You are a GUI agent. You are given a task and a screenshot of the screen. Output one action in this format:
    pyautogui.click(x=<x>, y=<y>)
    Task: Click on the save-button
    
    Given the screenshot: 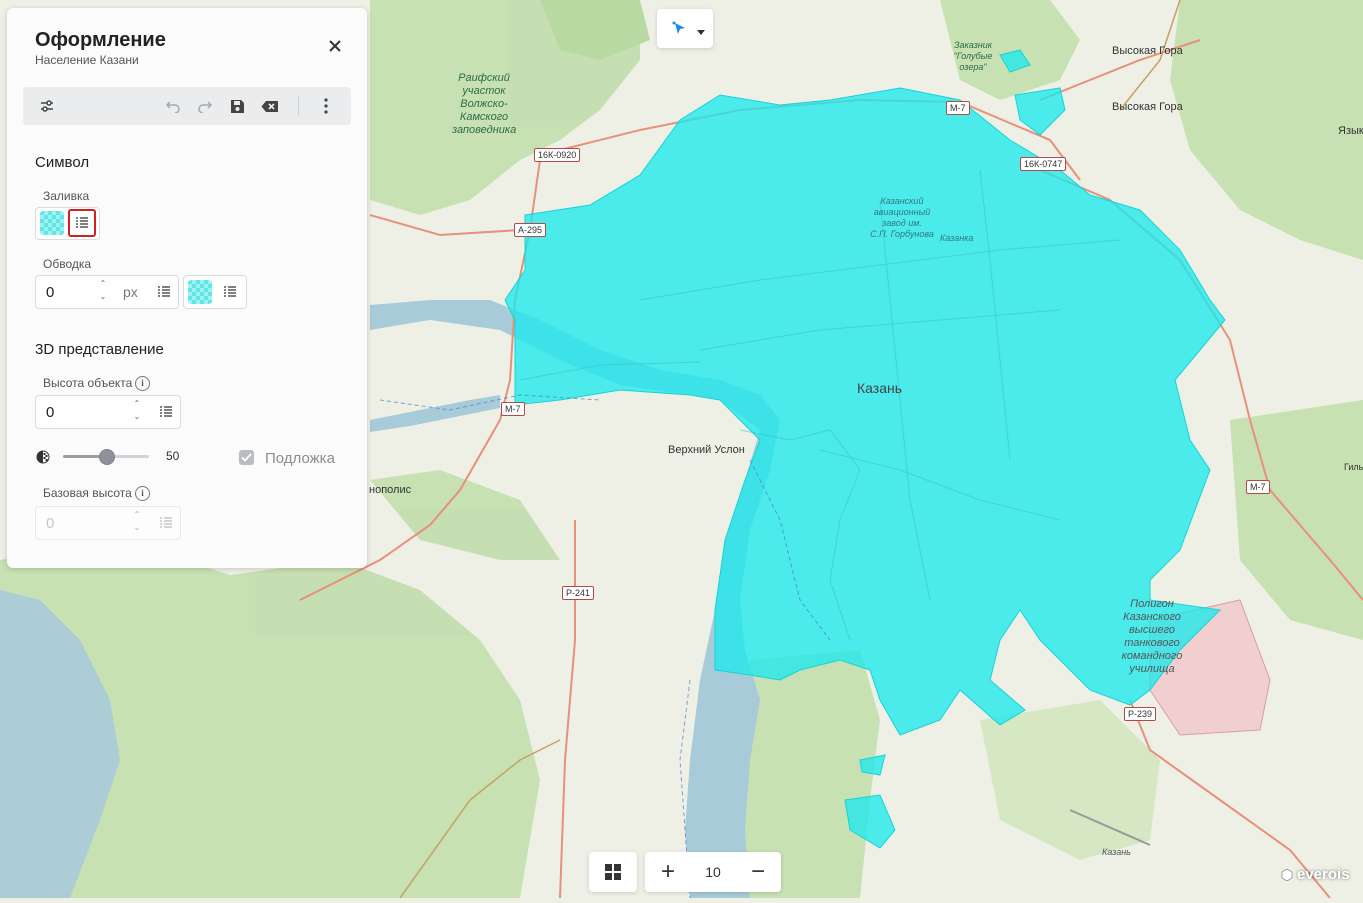 What is the action you would take?
    pyautogui.click(x=237, y=106)
    